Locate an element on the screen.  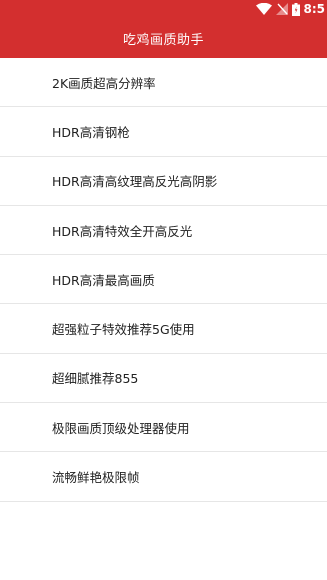
list-item: HDR高清高纹理高反光高阴影 is located at coordinates (163, 181).